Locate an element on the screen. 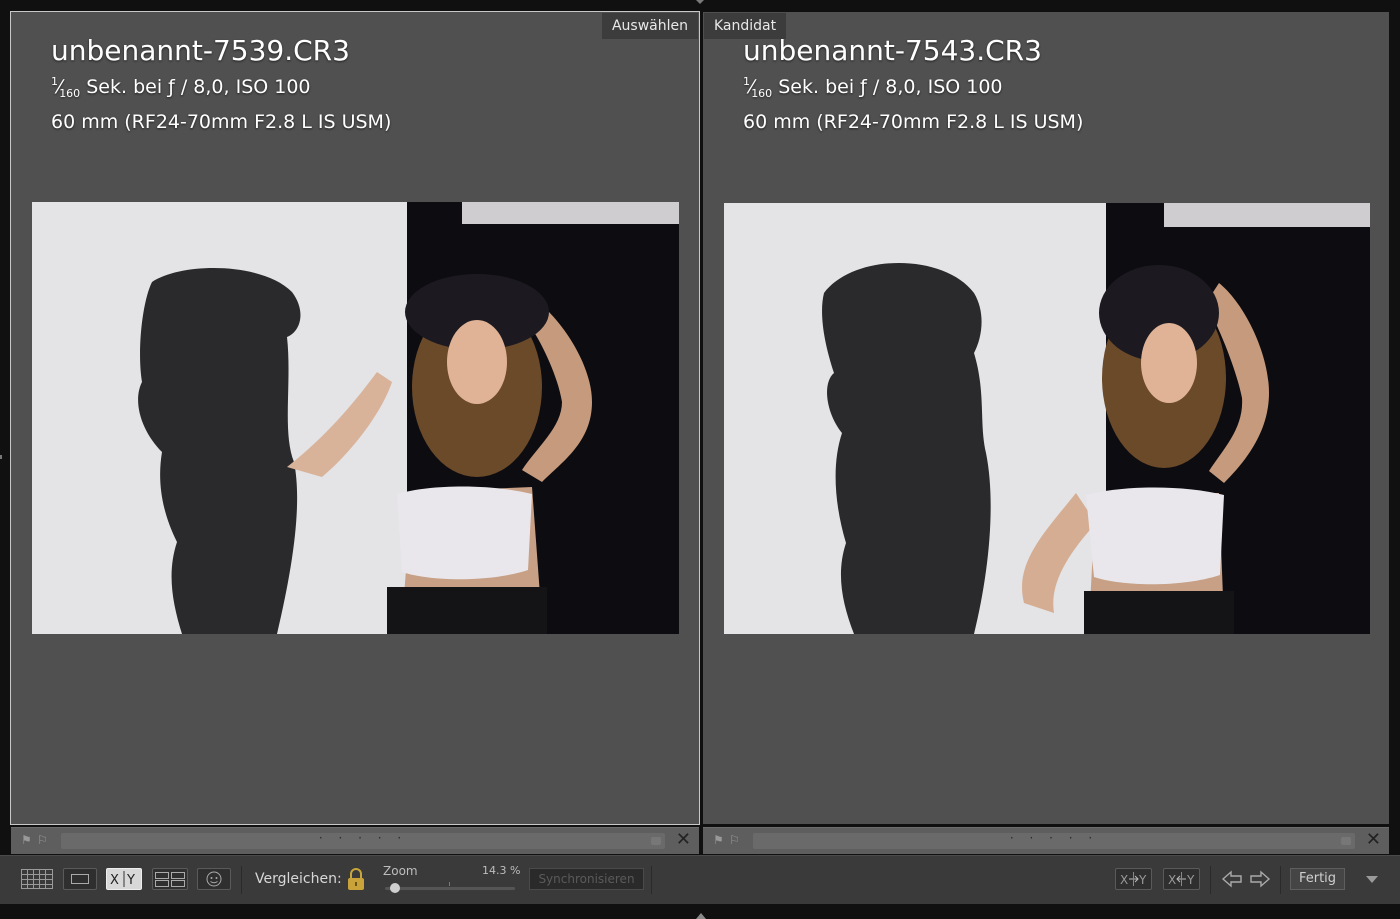 The width and height of the screenshot is (1400, 919). swap-icon: X Y is located at coordinates (1133, 879).